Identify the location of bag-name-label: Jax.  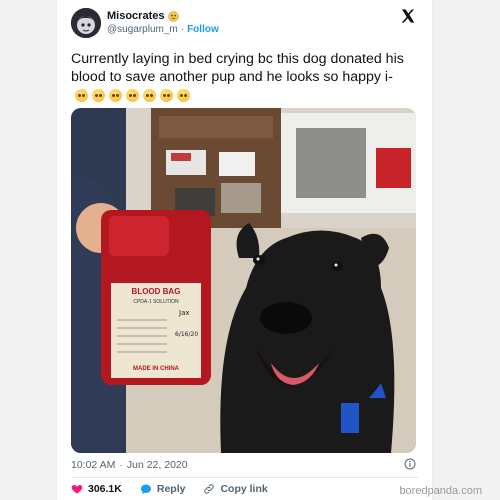
(184, 313).